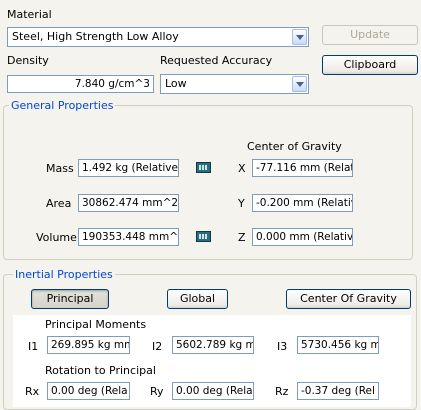 The image size is (421, 410). What do you see at coordinates (176, 83) in the screenshot?
I see `accuracy-selected-value: Low` at bounding box center [176, 83].